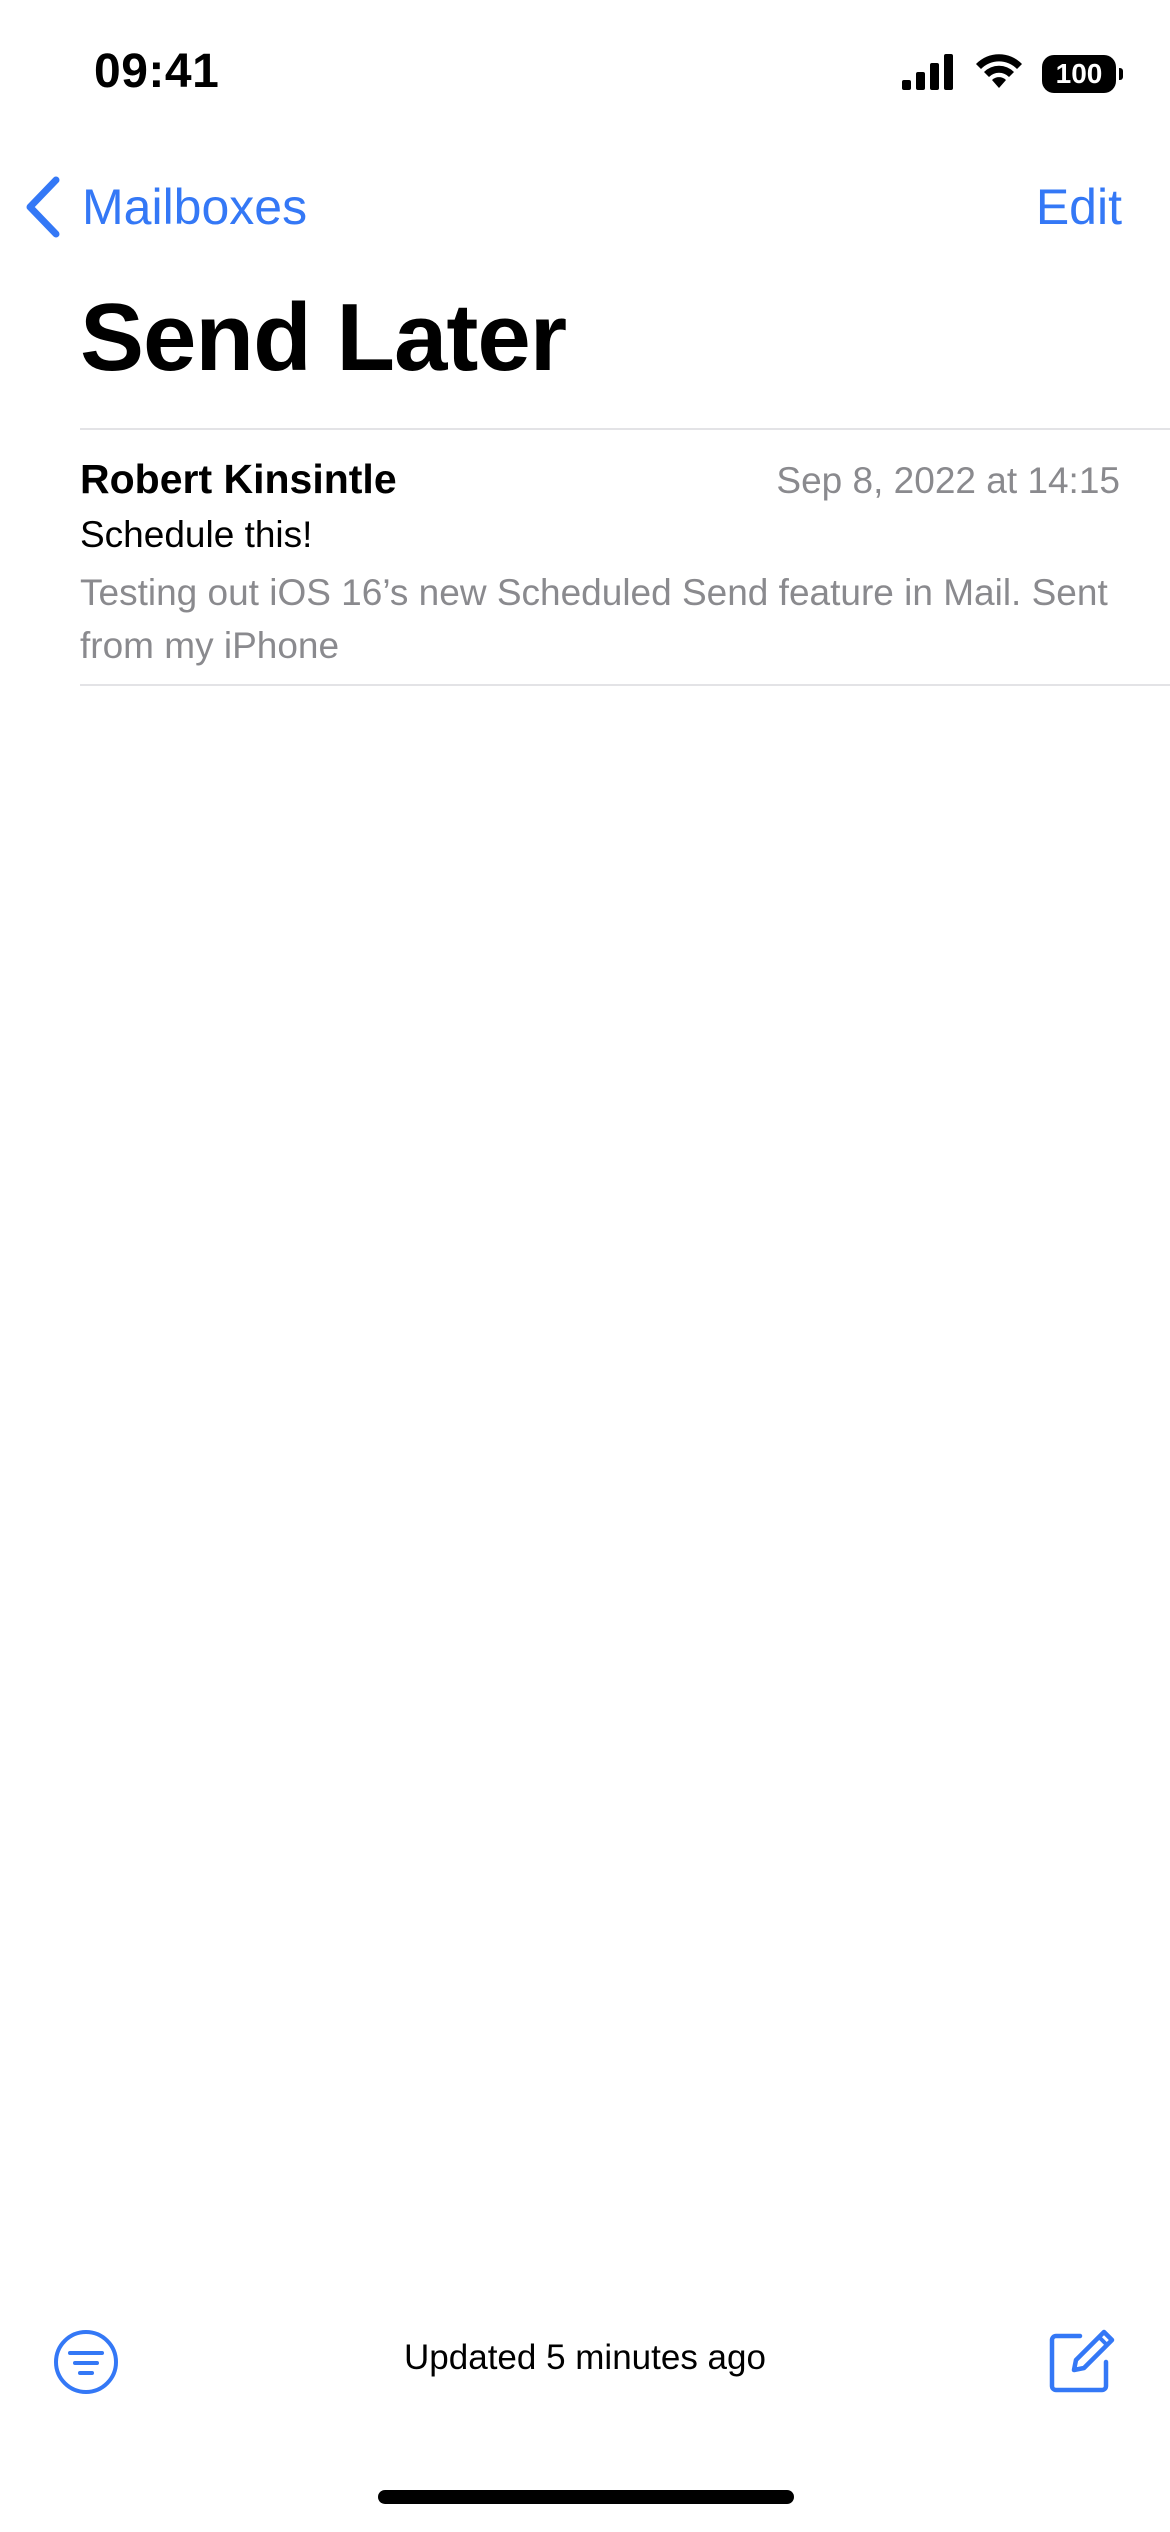  Describe the element at coordinates (586, 2497) in the screenshot. I see `home-indicator` at that location.